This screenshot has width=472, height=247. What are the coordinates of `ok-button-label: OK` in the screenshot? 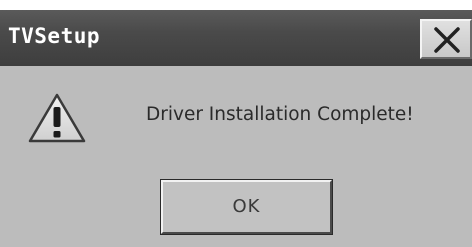 It's located at (246, 206).